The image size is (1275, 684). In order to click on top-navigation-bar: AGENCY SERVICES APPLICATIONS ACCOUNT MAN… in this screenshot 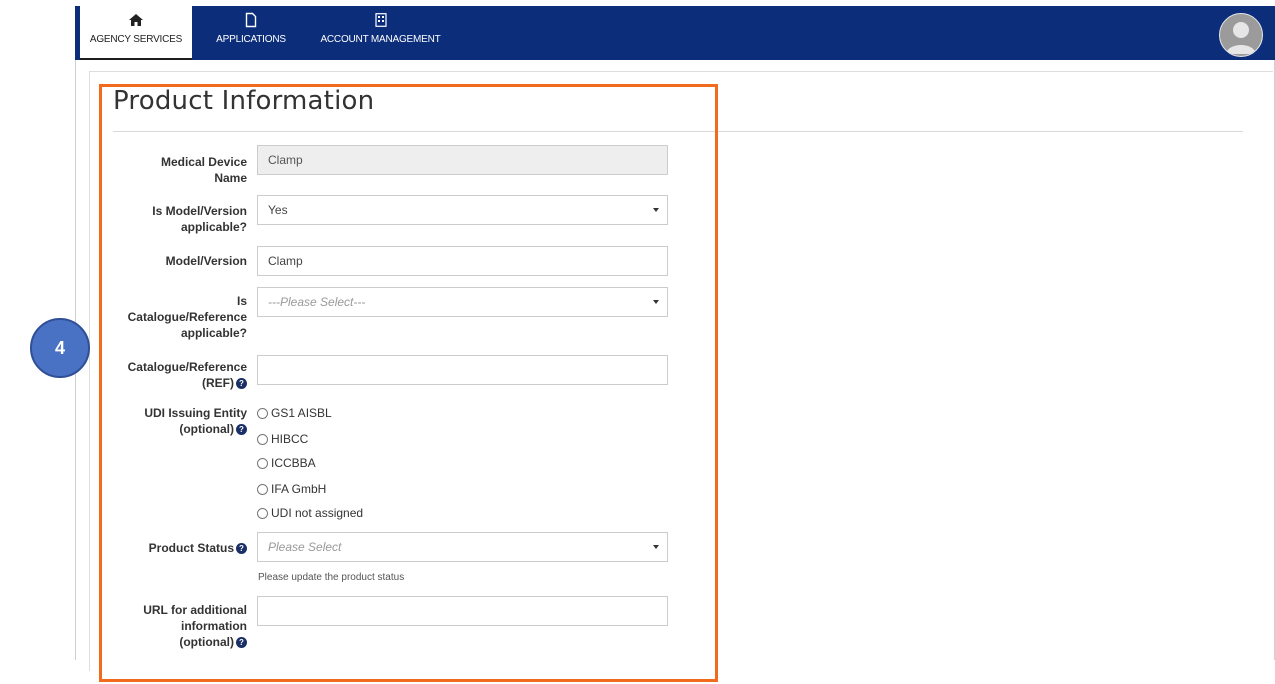, I will do `click(675, 33)`.